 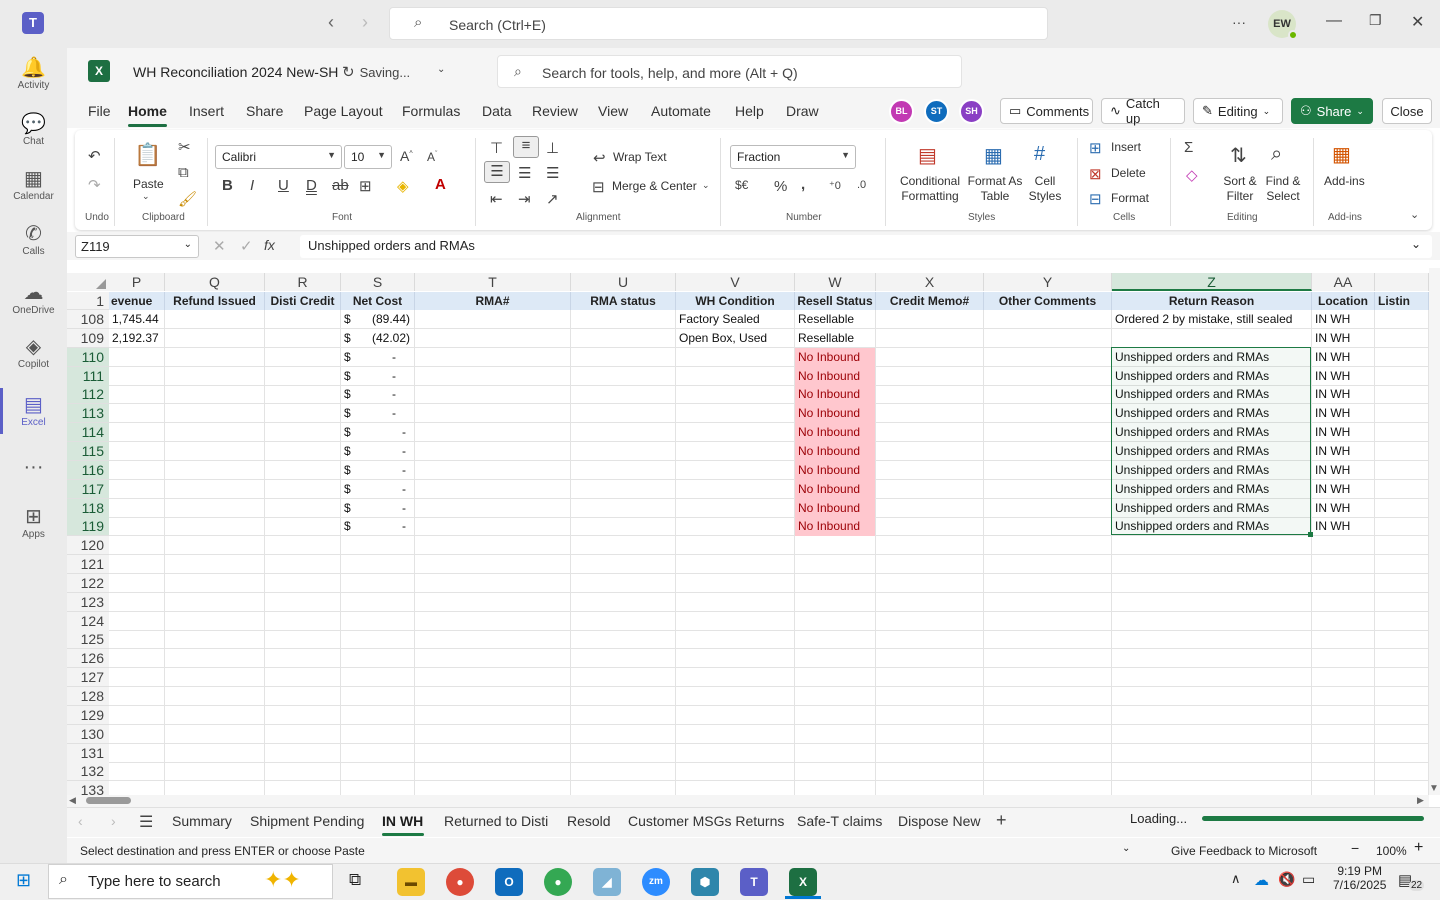 What do you see at coordinates (930, 189) in the screenshot?
I see `conditional-formatting-button: Conditional Formatting` at bounding box center [930, 189].